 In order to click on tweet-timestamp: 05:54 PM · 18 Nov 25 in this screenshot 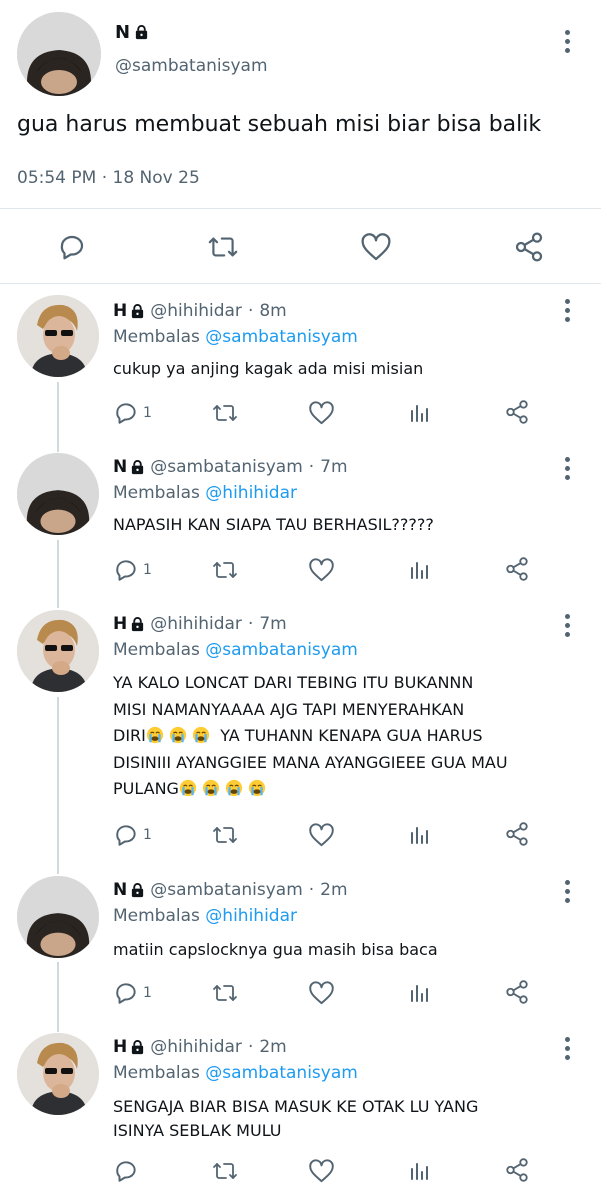, I will do `click(108, 178)`.